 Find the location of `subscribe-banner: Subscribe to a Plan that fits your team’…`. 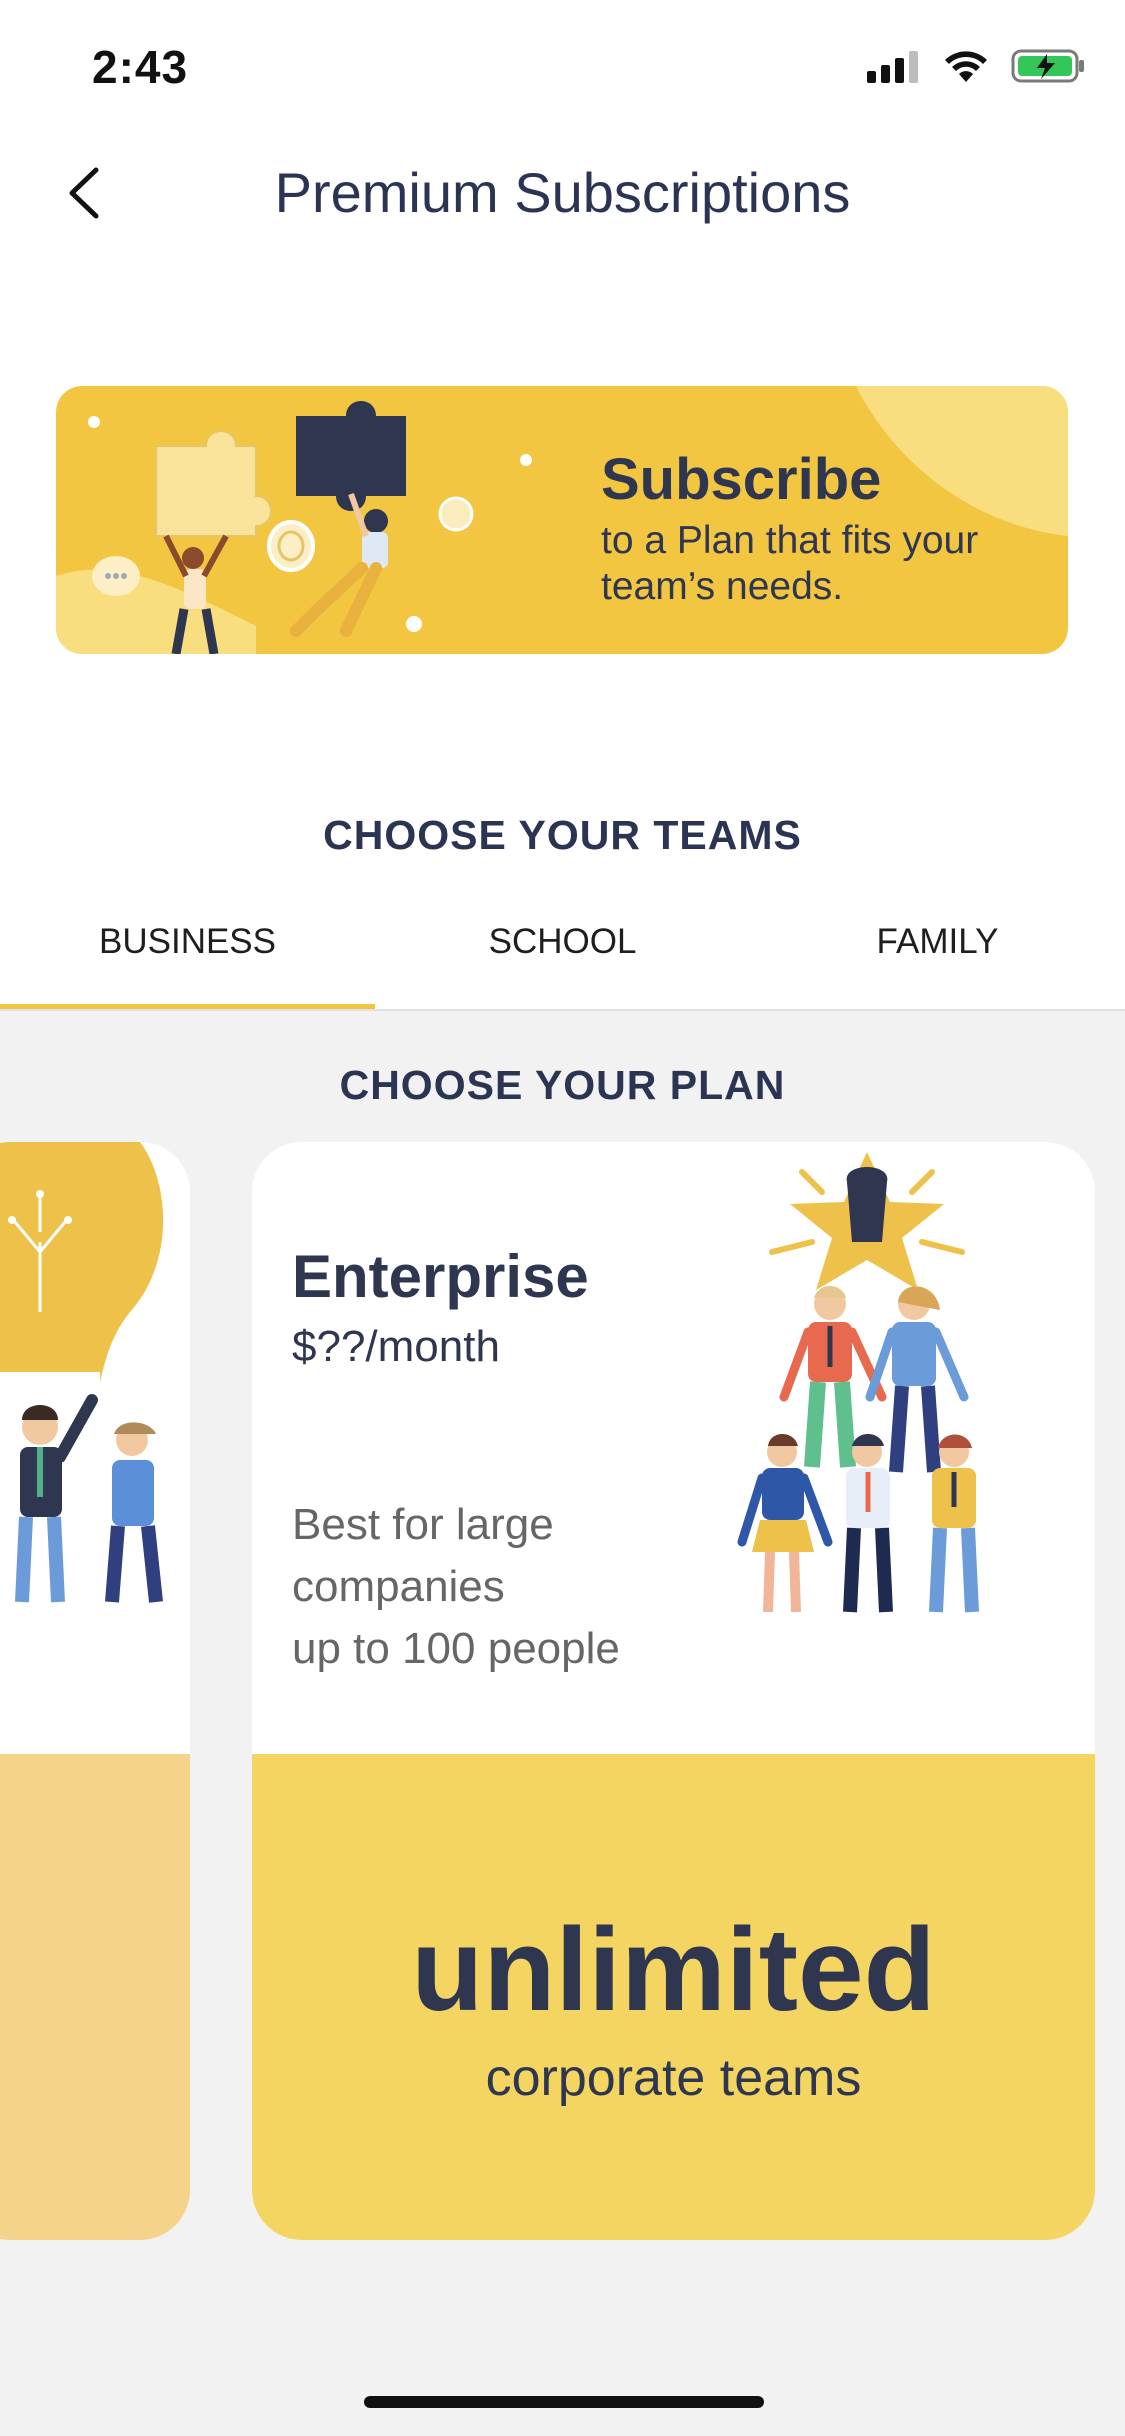

subscribe-banner: Subscribe to a Plan that fits your team’… is located at coordinates (562, 520).